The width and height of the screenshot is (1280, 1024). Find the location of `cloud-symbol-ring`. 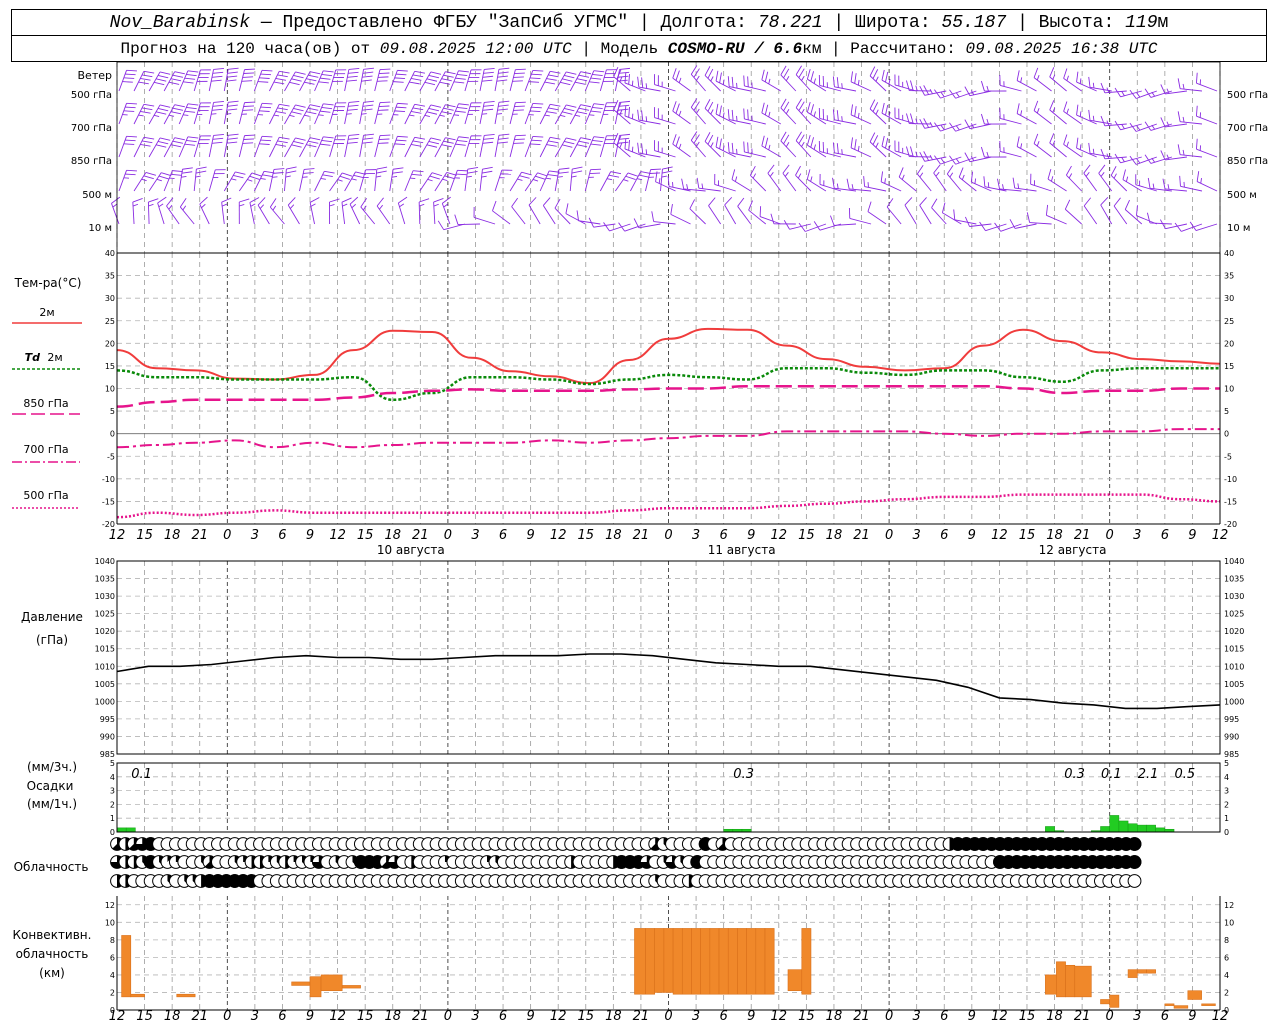

cloud-symbol-ring is located at coordinates (1134, 881).